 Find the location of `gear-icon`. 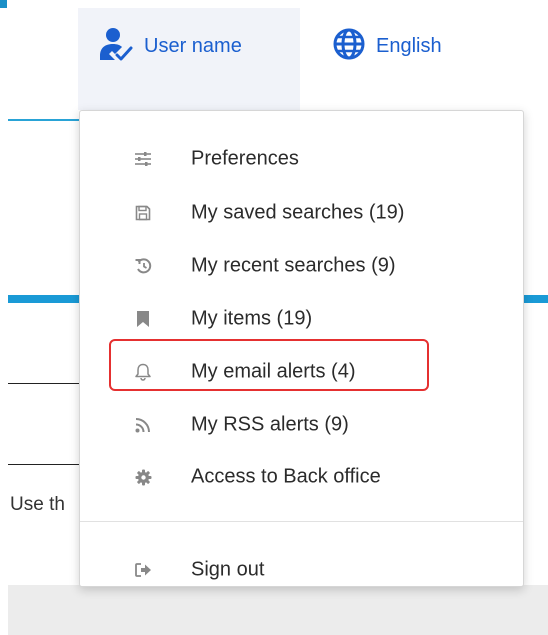

gear-icon is located at coordinates (143, 477).